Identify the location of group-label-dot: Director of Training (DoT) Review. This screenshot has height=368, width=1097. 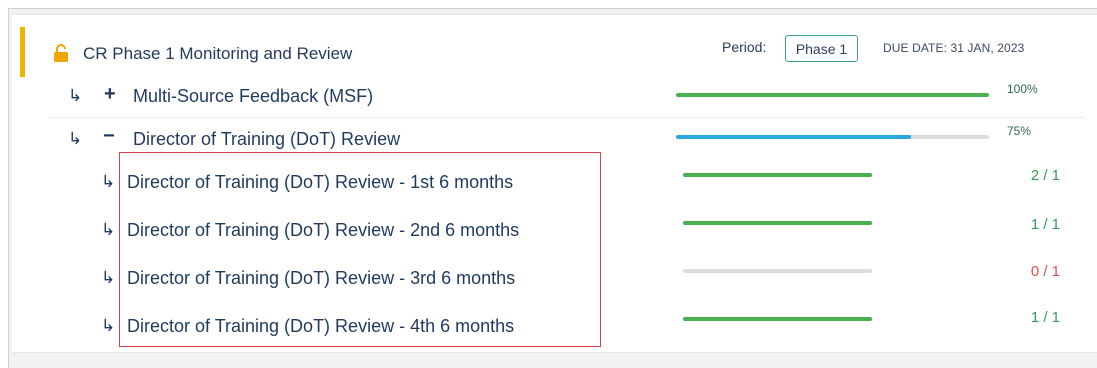
(266, 139).